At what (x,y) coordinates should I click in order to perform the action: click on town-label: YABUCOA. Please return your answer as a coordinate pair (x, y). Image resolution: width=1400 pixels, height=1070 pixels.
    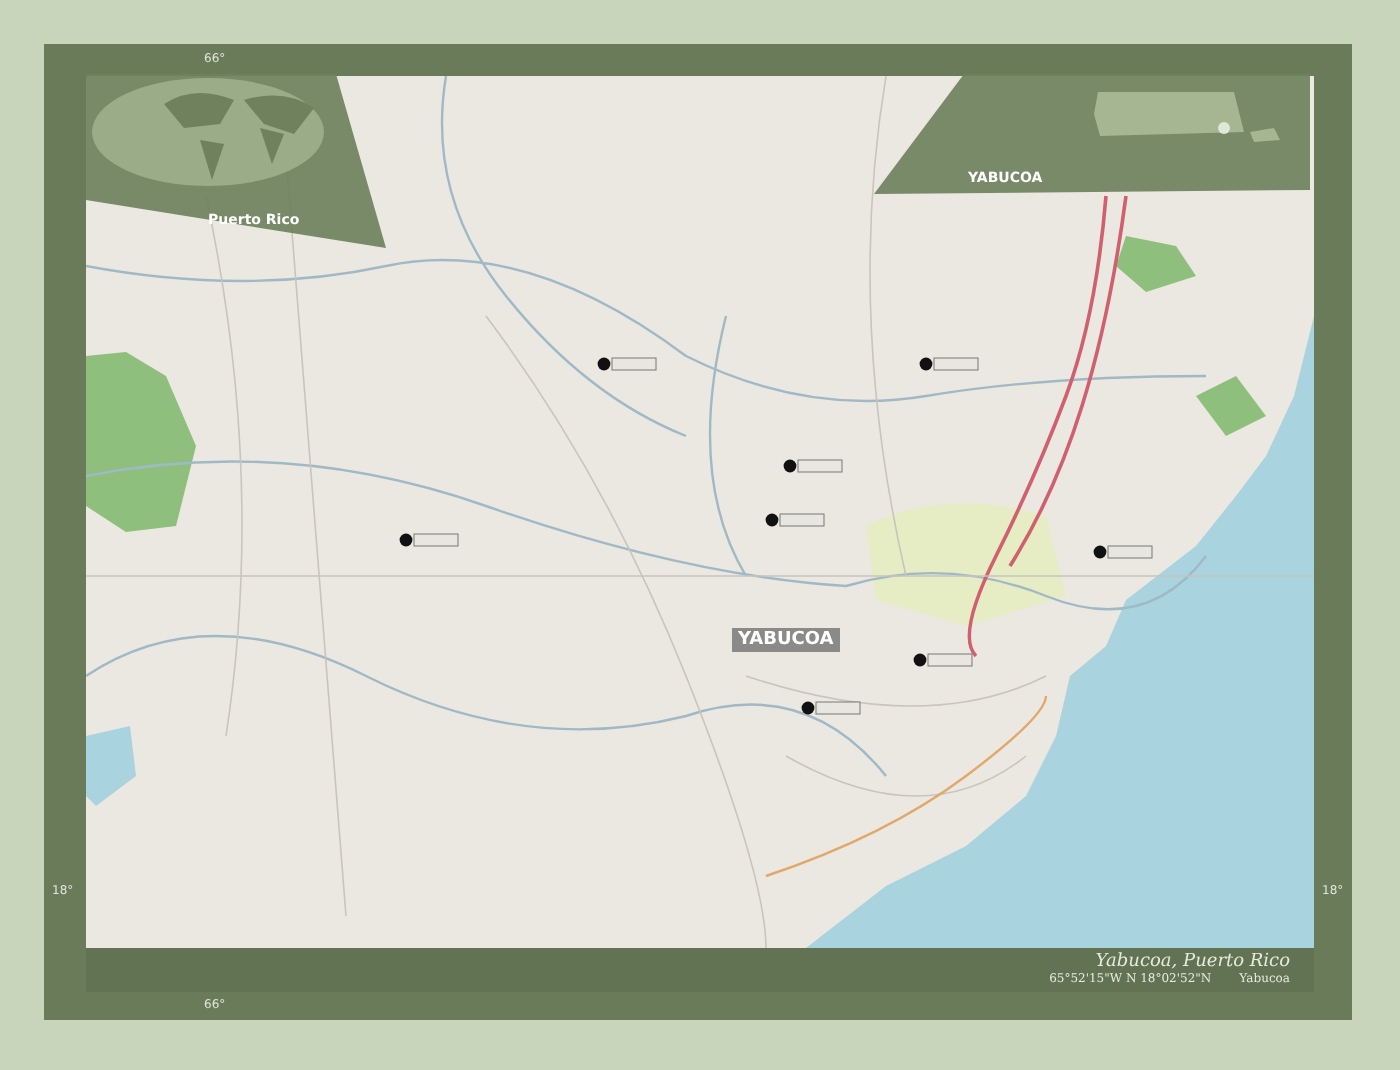
    Looking at the image, I should click on (786, 640).